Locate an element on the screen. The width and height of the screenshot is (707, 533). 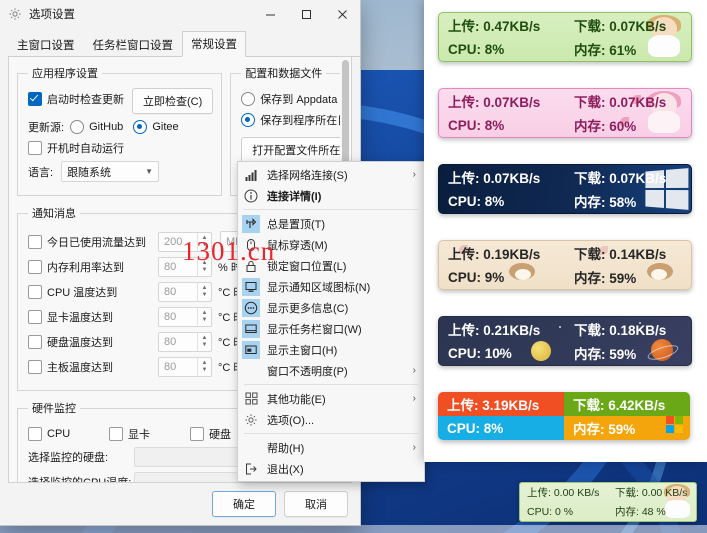
menu-separator is located at coordinates (331, 384).